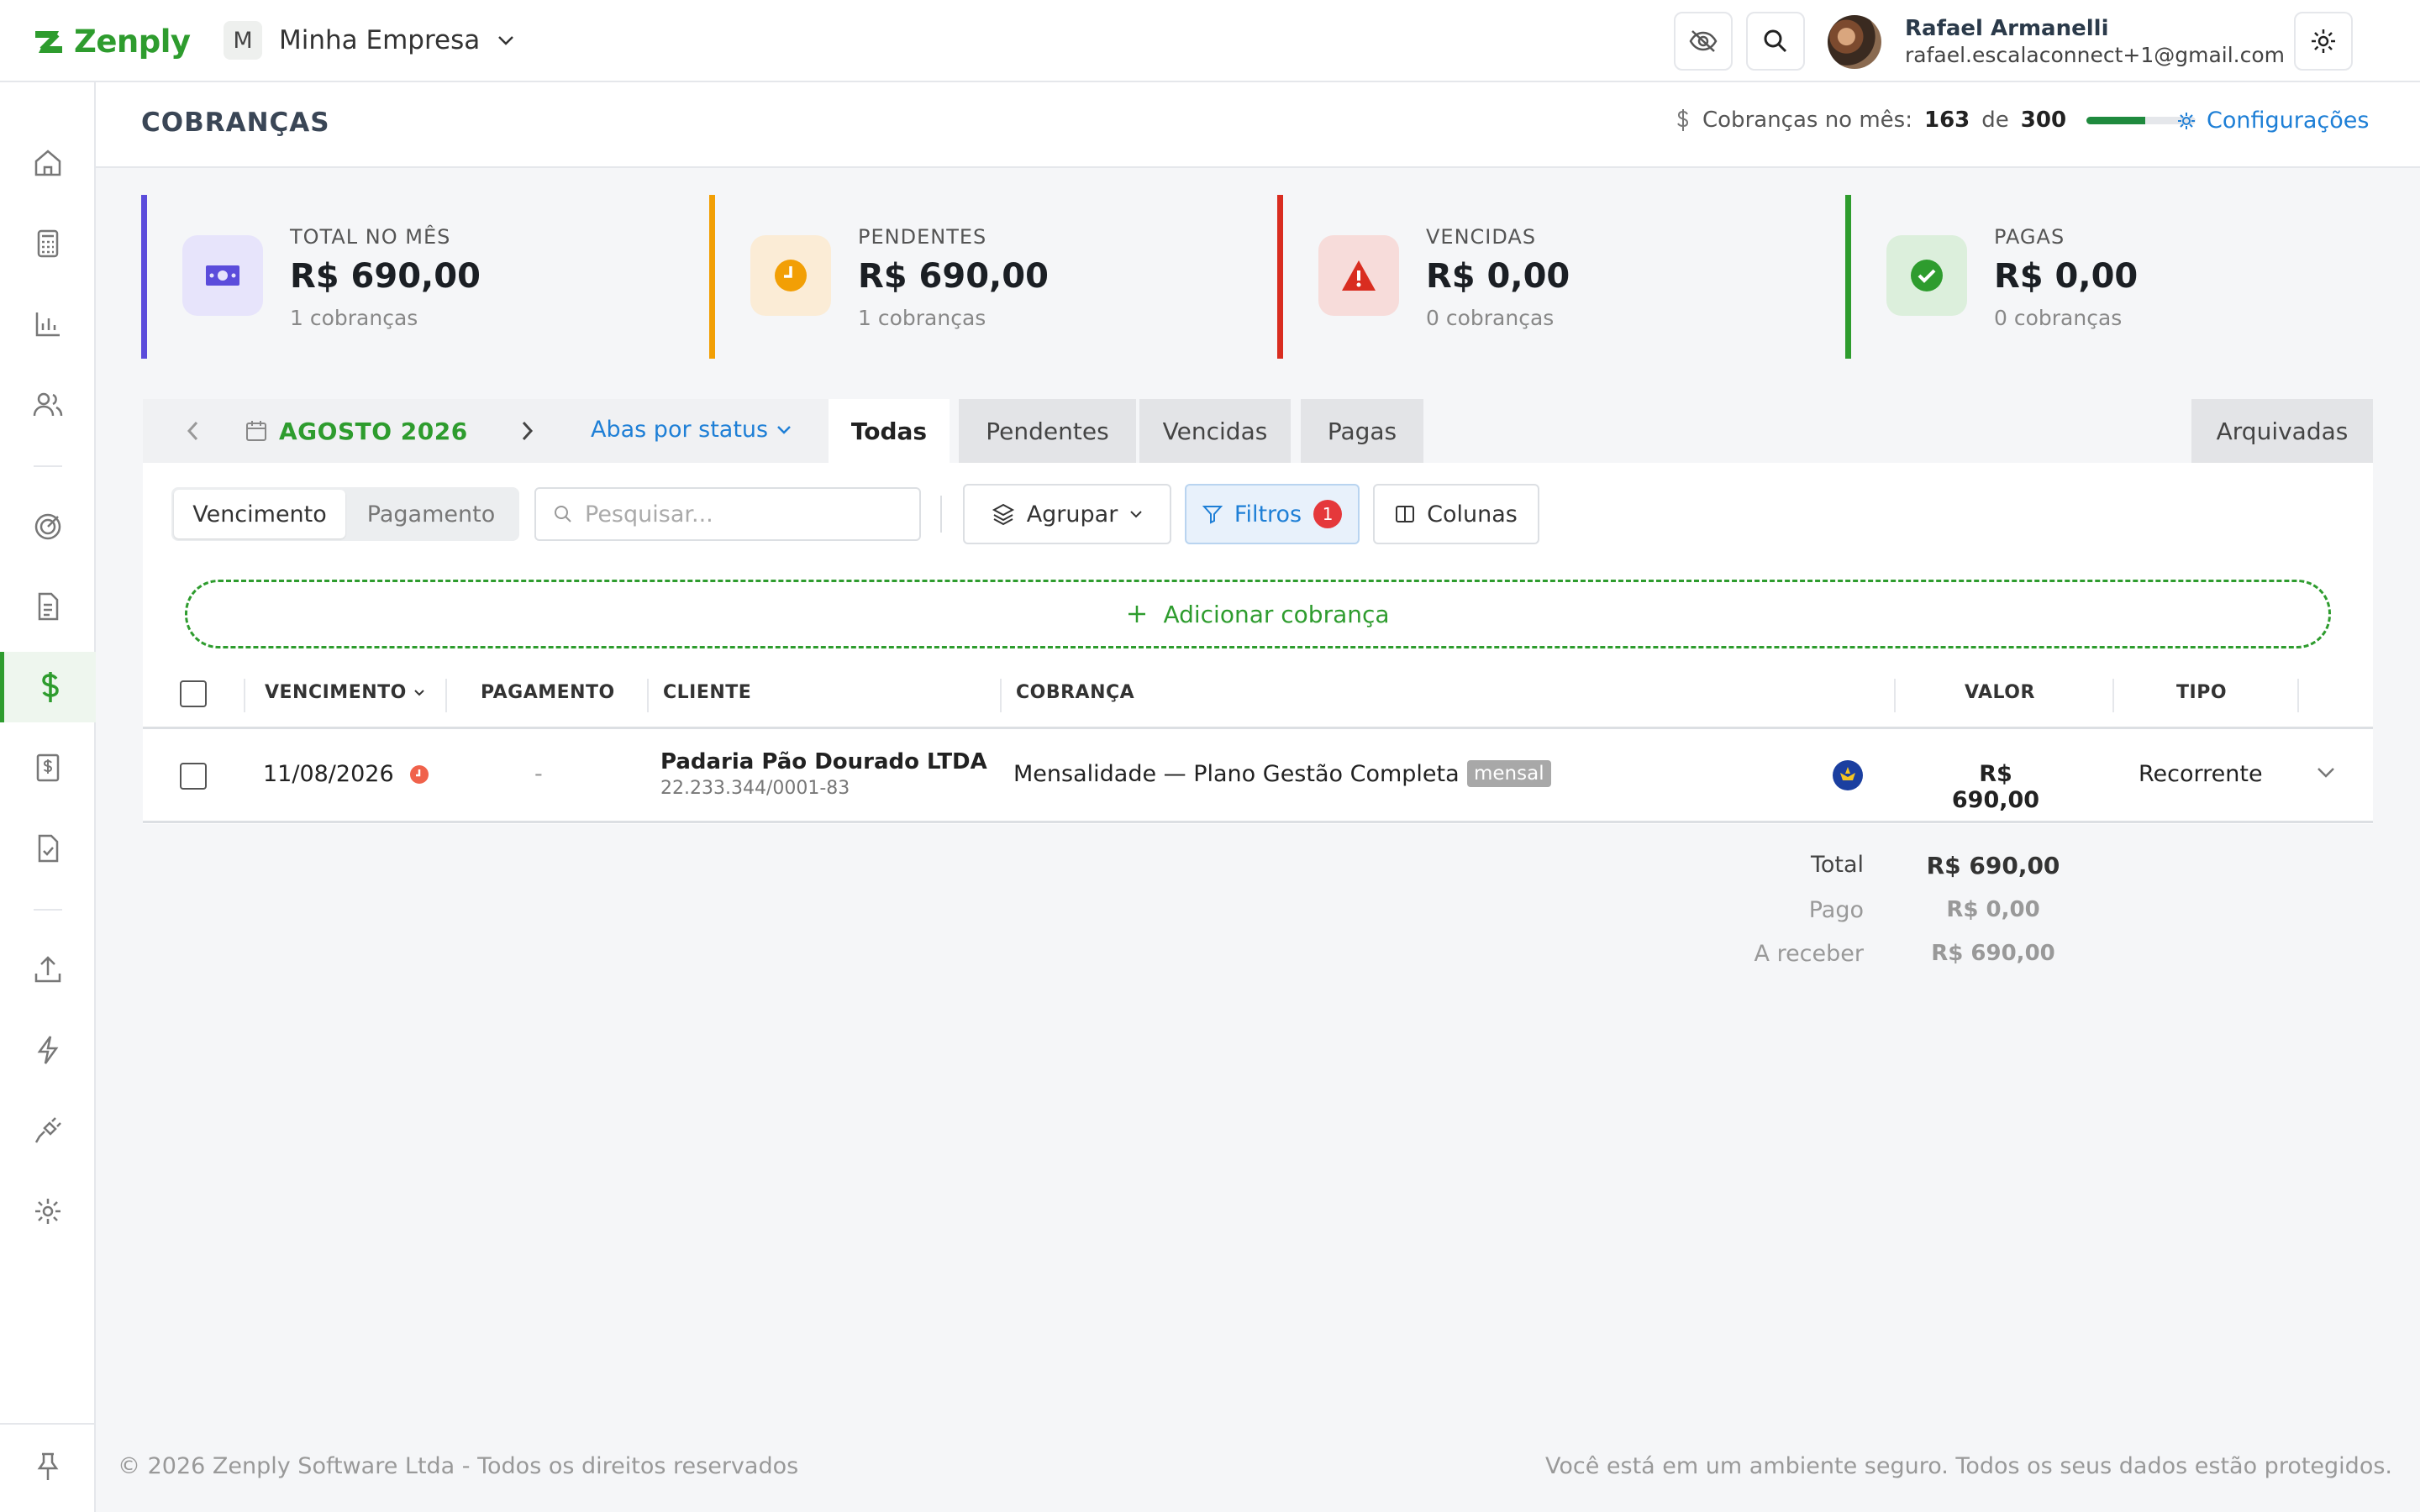 Image resolution: width=2420 pixels, height=1512 pixels. I want to click on sidebar-item-tasks, so click(48, 848).